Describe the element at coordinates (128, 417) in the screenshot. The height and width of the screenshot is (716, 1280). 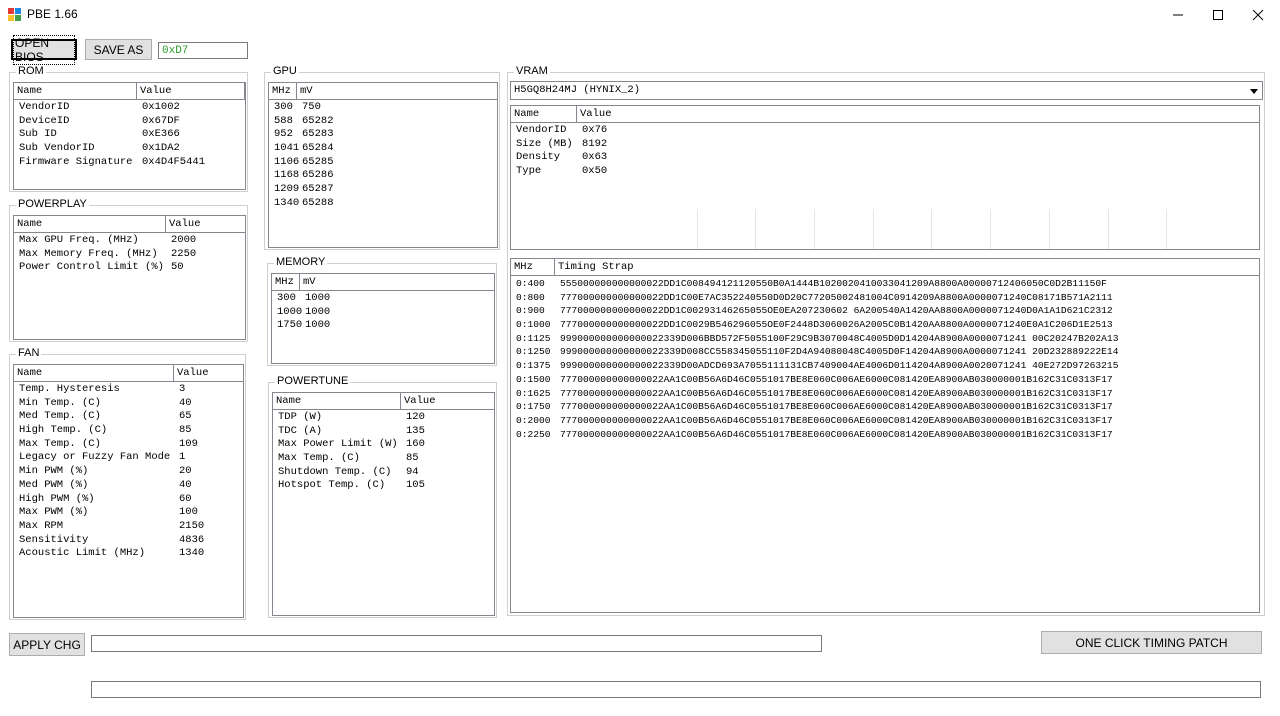
I see `list-item: Med Temp. (C) 65` at that location.